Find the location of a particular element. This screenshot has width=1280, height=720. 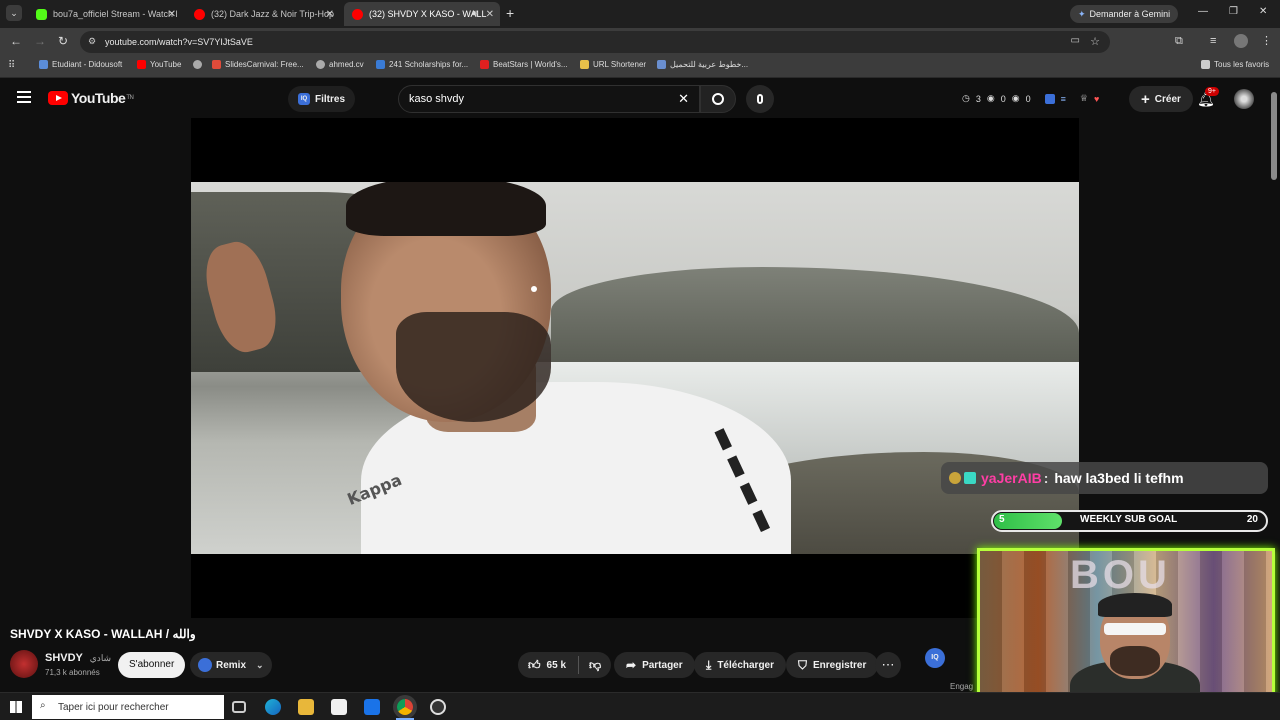

browser-tab-stream: bou7a_officiel Stream - Watch l ✕ is located at coordinates (105, 14).